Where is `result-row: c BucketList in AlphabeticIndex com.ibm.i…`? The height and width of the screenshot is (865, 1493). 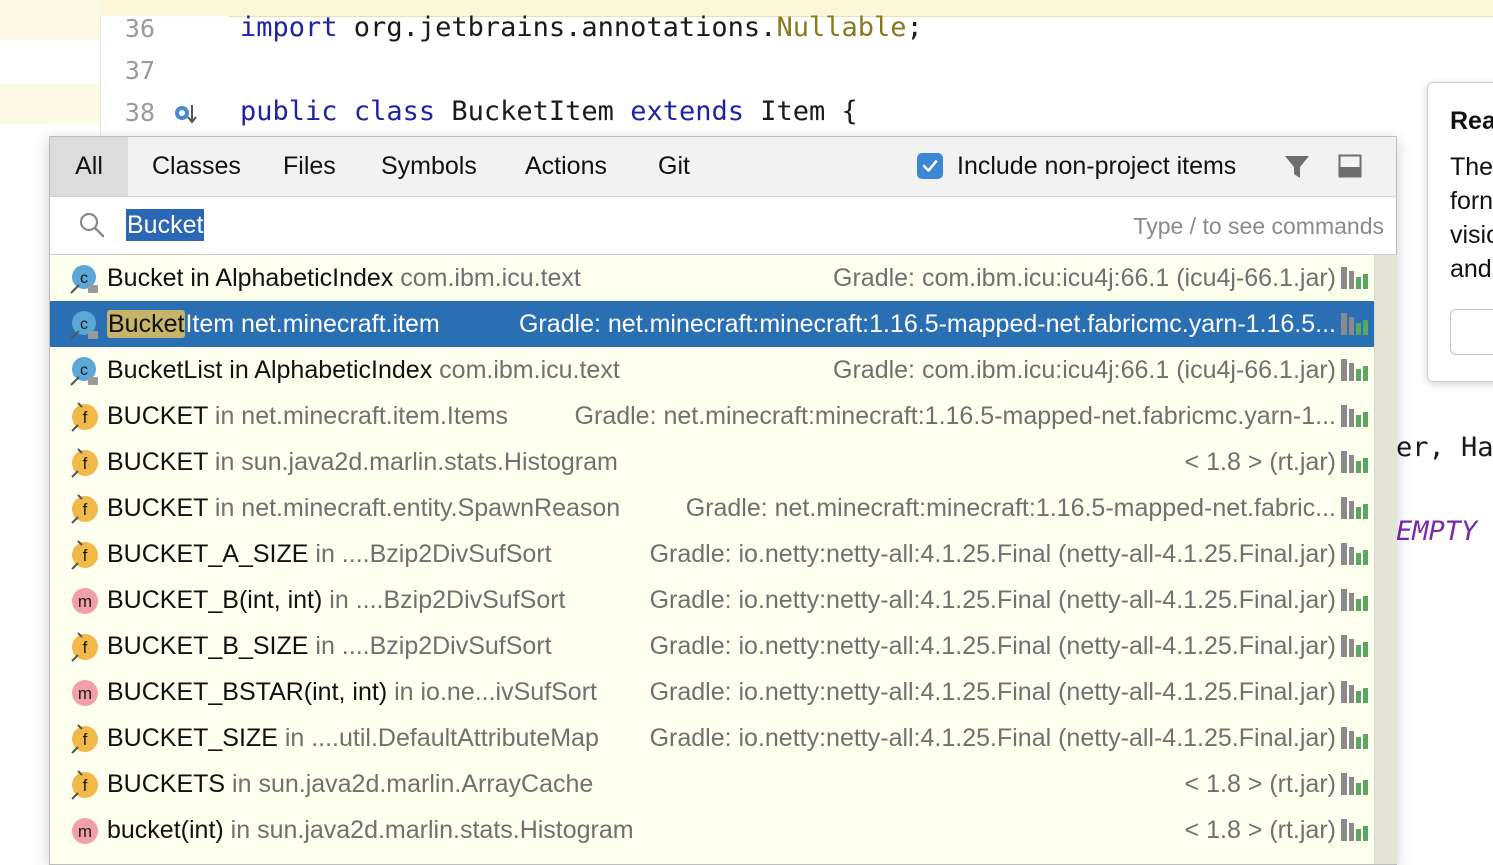
result-row: c BucketList in AlphabeticIndex com.ibm.i… is located at coordinates (712, 370).